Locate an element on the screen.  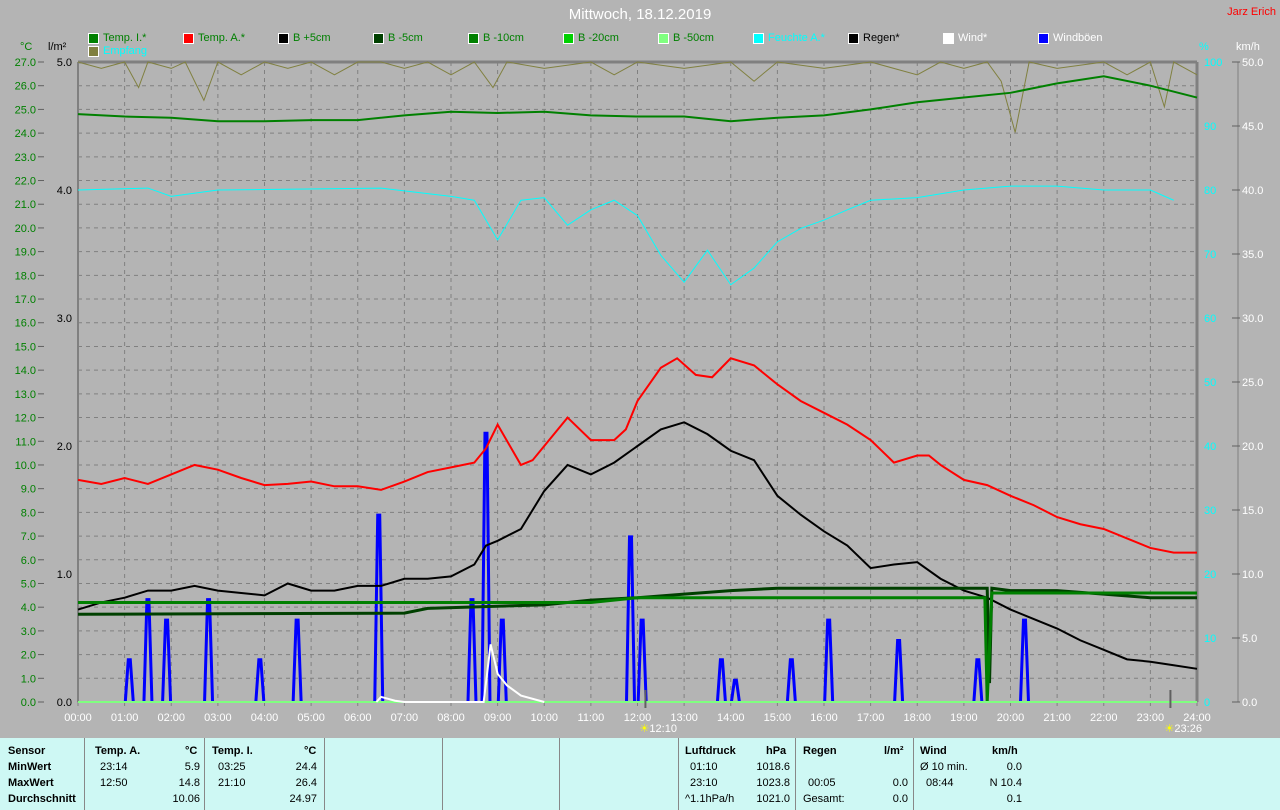
x-tick-label: 17:00 is located at coordinates (871, 718).